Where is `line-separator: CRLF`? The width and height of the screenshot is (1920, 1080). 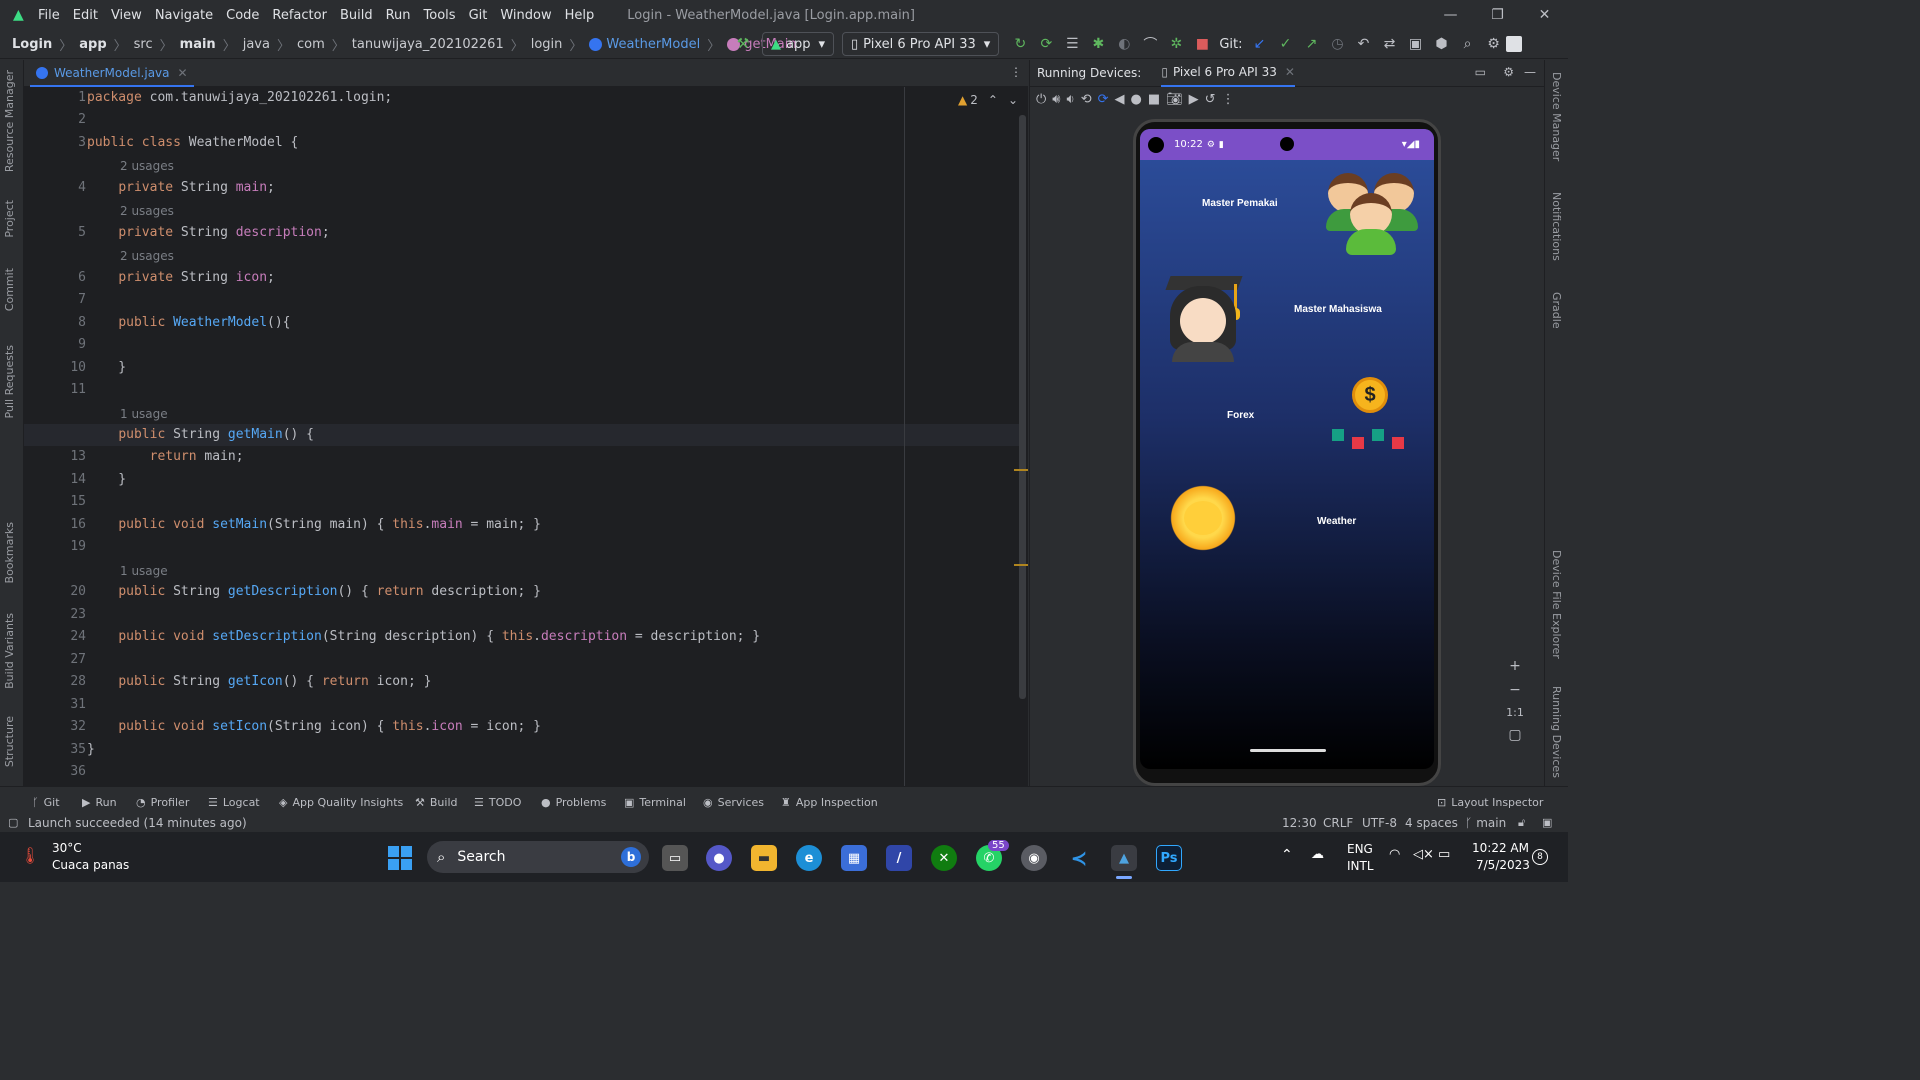 line-separator: CRLF is located at coordinates (1338, 823).